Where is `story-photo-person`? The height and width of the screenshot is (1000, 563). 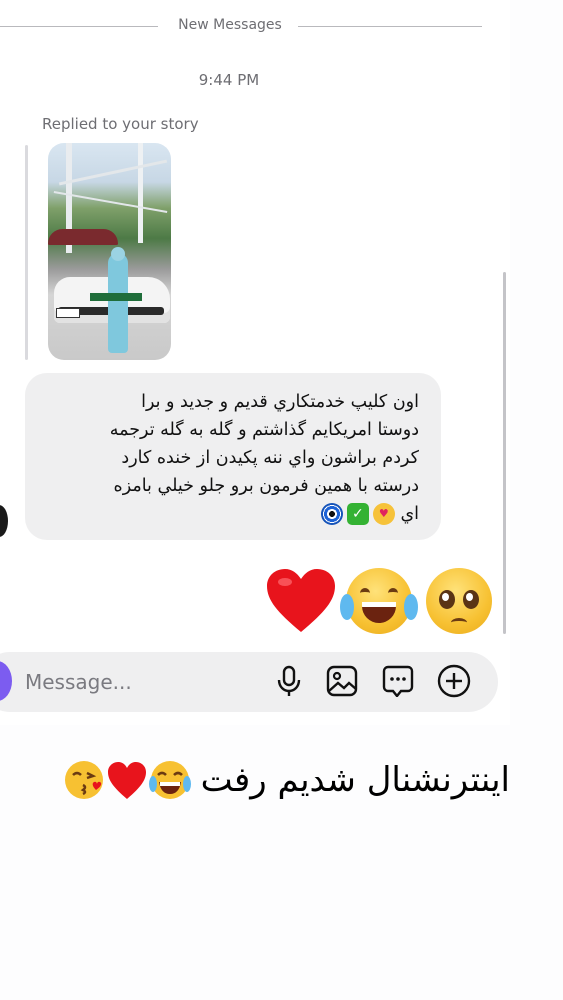 story-photo-person is located at coordinates (118, 303).